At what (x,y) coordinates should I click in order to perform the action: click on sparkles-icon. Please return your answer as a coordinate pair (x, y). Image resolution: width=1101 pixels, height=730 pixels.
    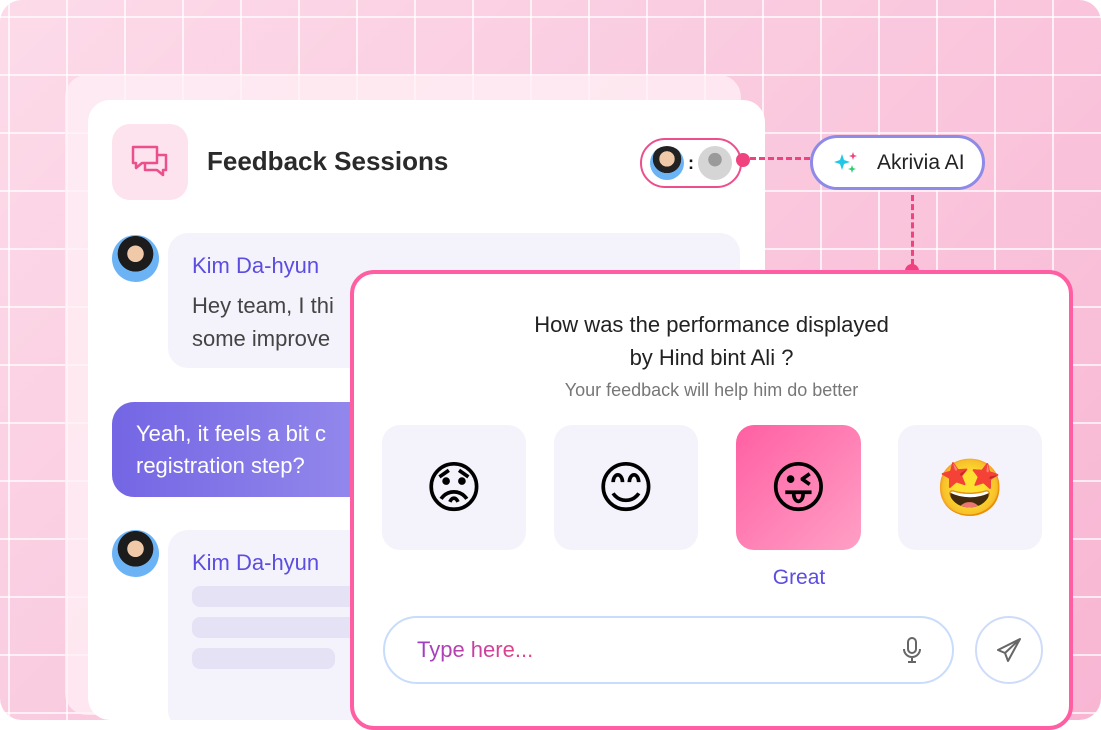
    Looking at the image, I should click on (845, 162).